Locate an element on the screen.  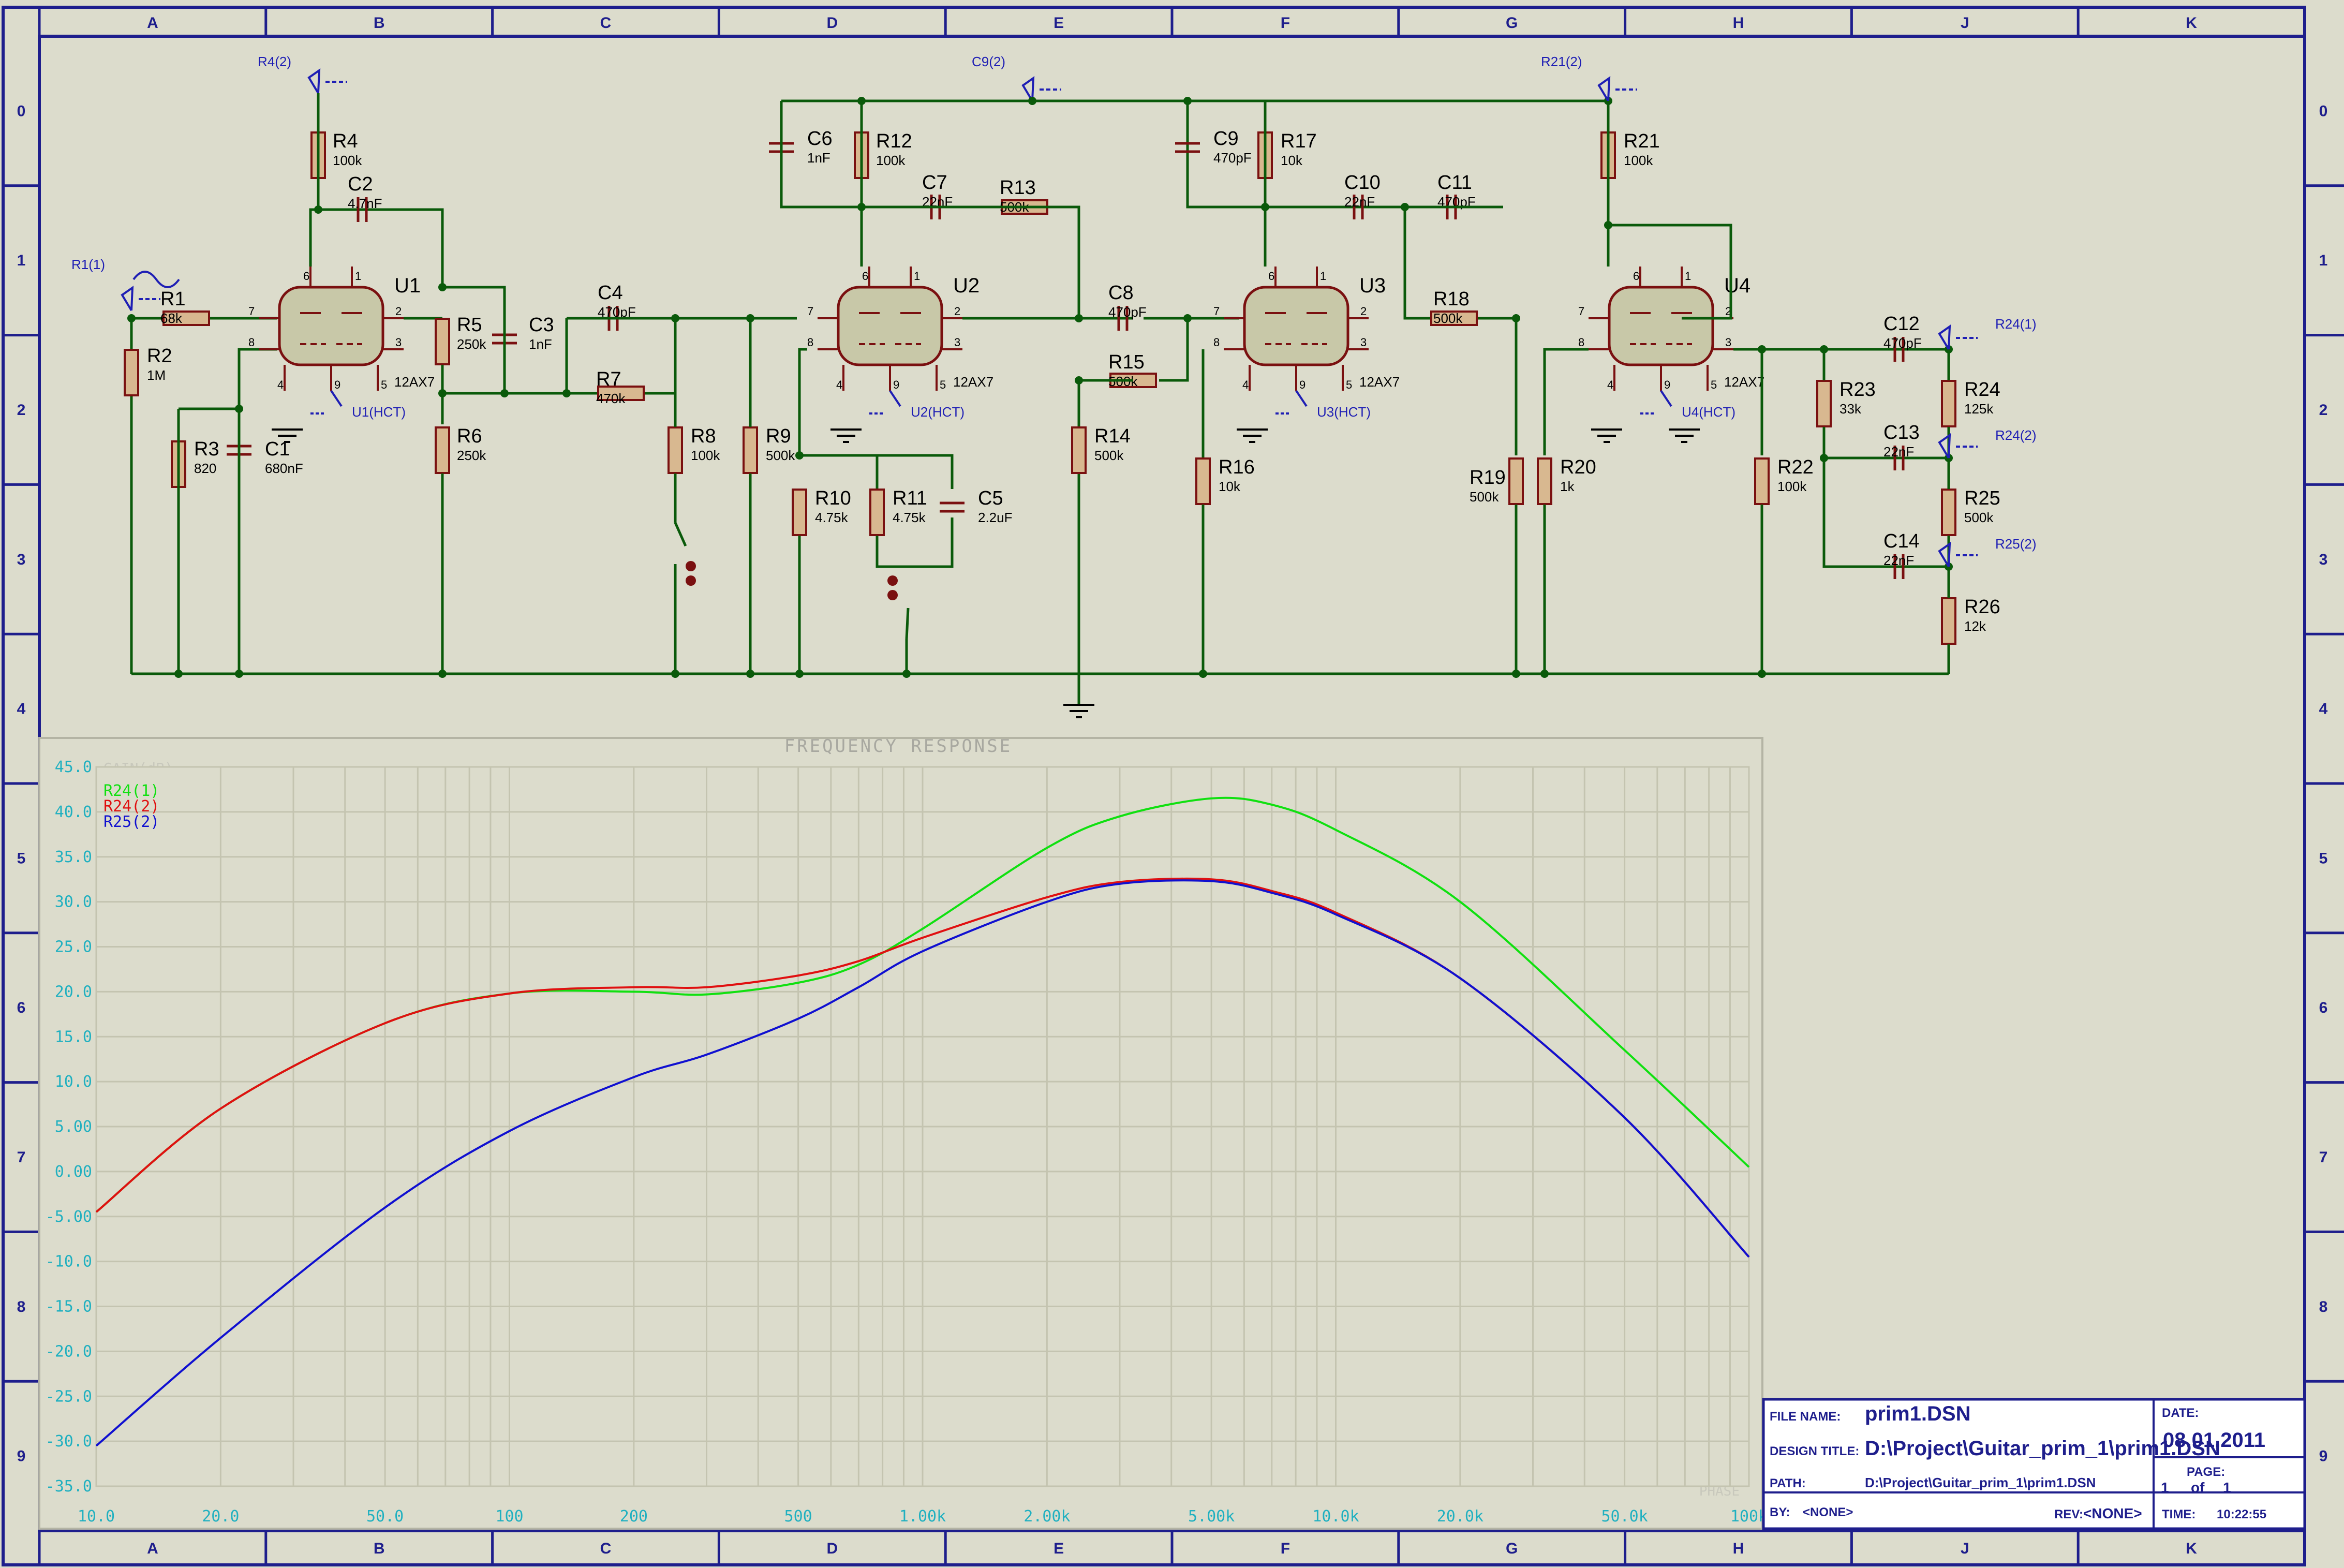
hct-probe: U4(HCT) is located at coordinates (1708, 412).